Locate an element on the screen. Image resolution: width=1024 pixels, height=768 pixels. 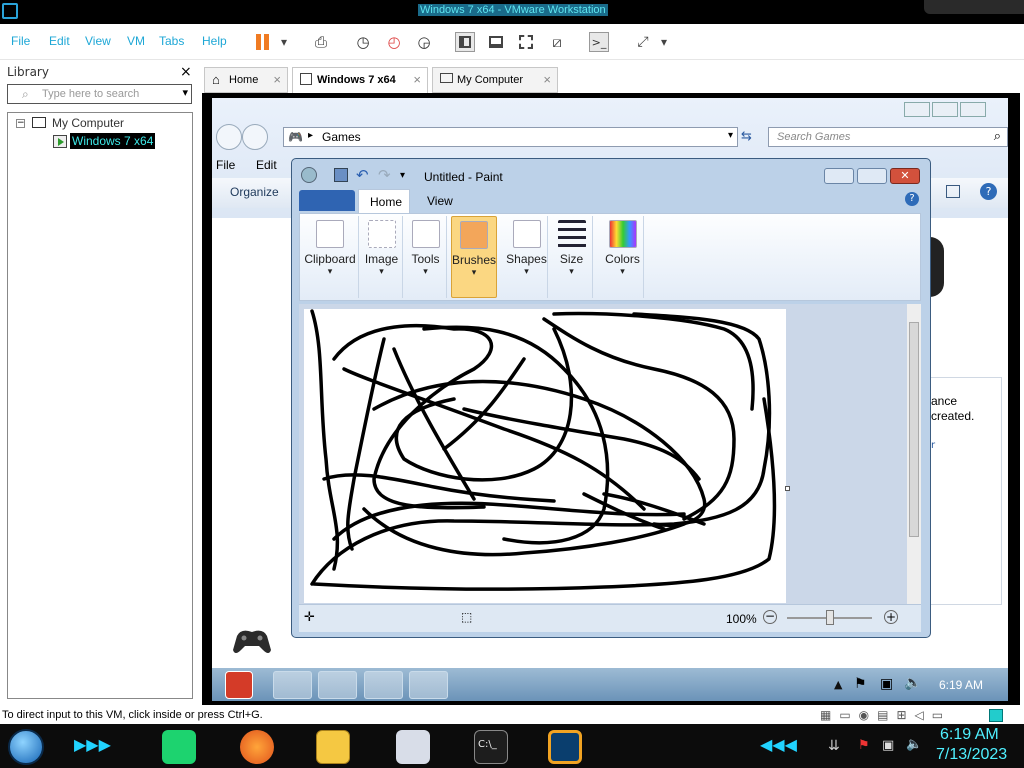
console-view-icon: >_ is located at coordinates (599, 42).